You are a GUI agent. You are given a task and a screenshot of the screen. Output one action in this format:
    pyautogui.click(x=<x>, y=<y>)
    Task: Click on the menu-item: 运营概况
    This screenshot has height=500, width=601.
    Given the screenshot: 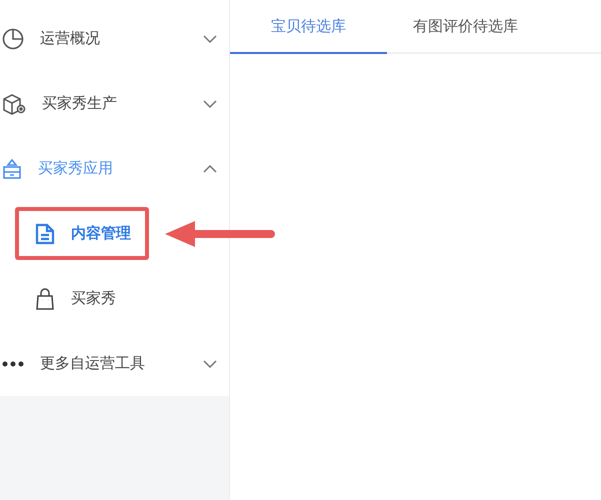 What is the action you would take?
    pyautogui.click(x=114, y=38)
    